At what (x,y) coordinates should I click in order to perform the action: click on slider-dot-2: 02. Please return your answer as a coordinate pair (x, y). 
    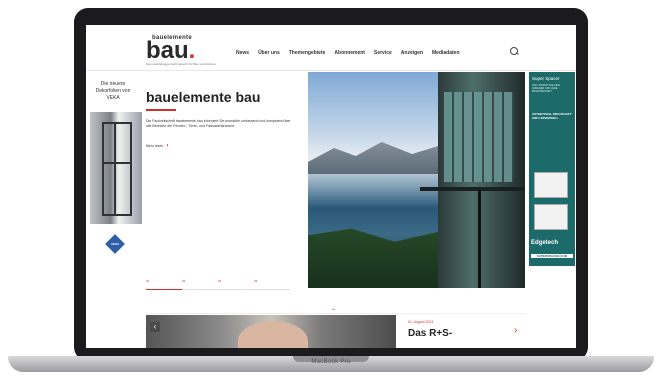
    Looking at the image, I should click on (183, 281).